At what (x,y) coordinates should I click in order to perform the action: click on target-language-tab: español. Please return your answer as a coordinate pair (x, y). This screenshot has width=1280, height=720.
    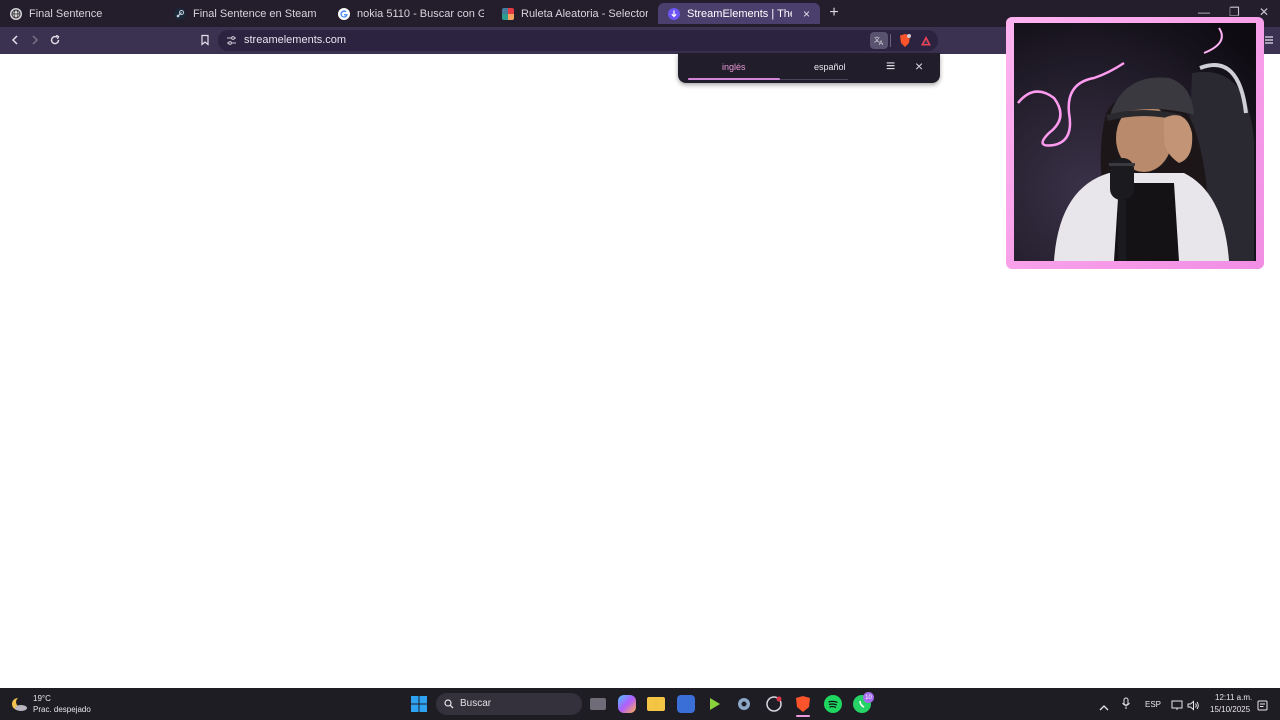
    Looking at the image, I should click on (830, 67).